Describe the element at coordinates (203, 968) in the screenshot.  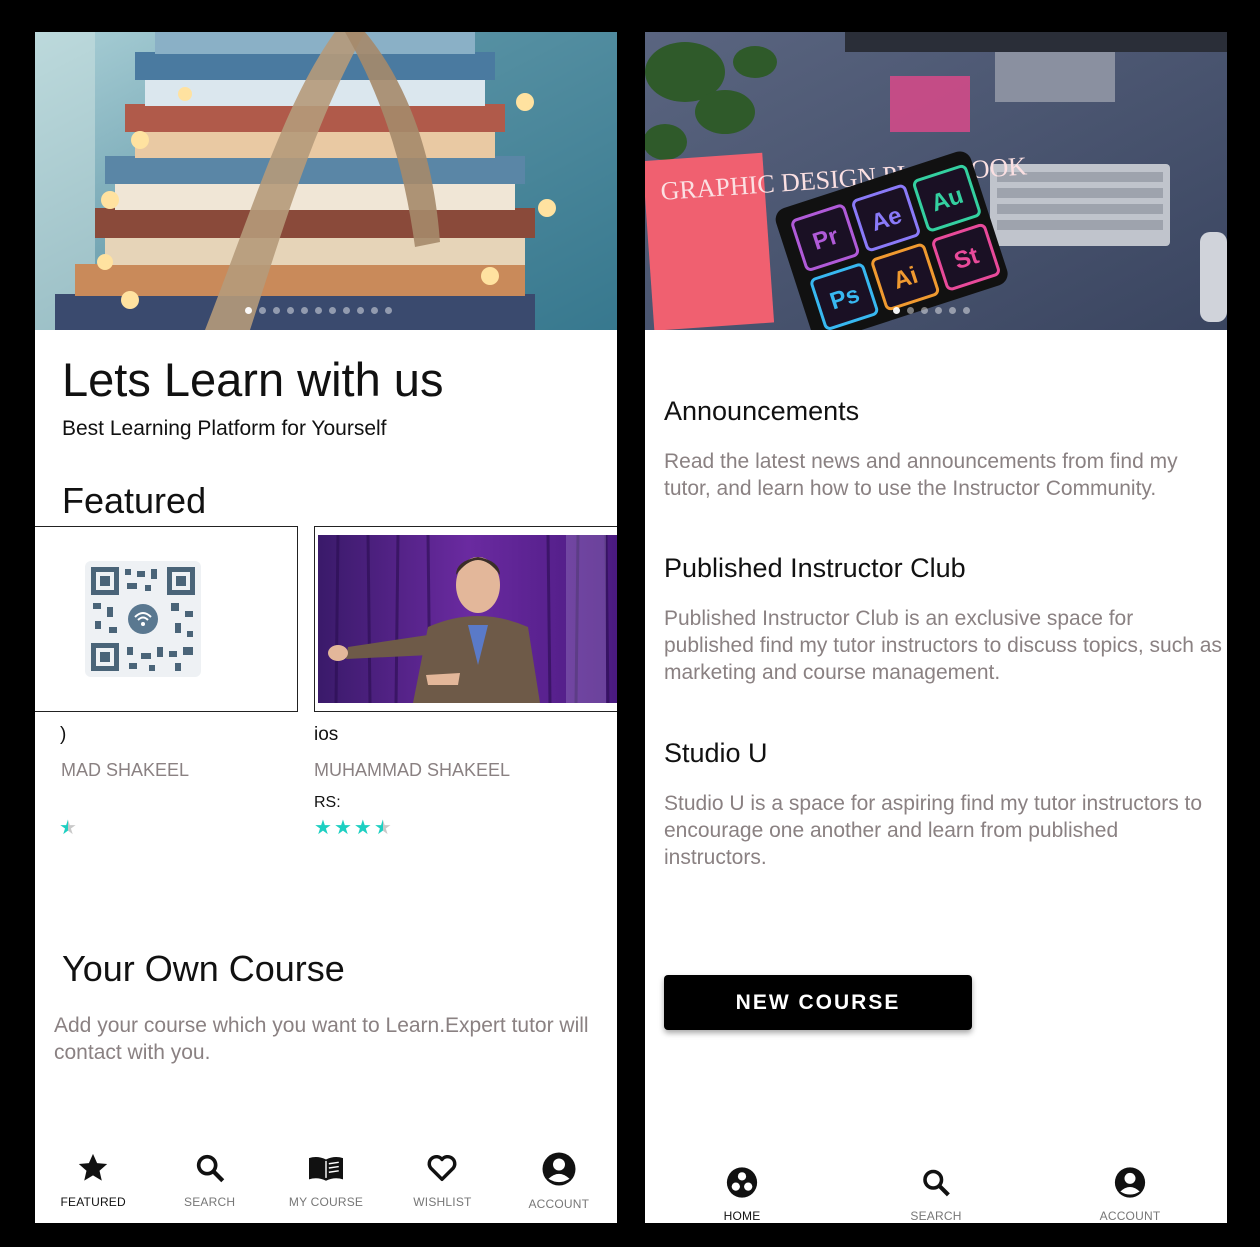
I see `own-course-heading: Your Own Course` at that location.